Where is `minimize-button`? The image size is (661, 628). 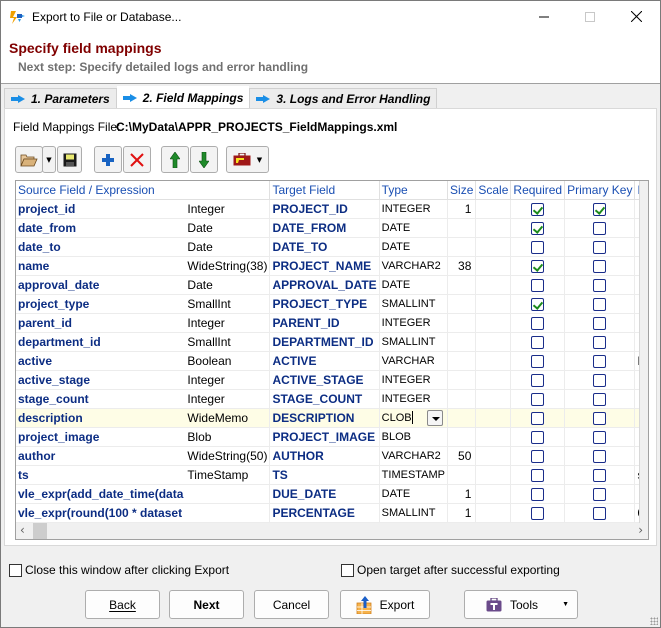 minimize-button is located at coordinates (544, 16).